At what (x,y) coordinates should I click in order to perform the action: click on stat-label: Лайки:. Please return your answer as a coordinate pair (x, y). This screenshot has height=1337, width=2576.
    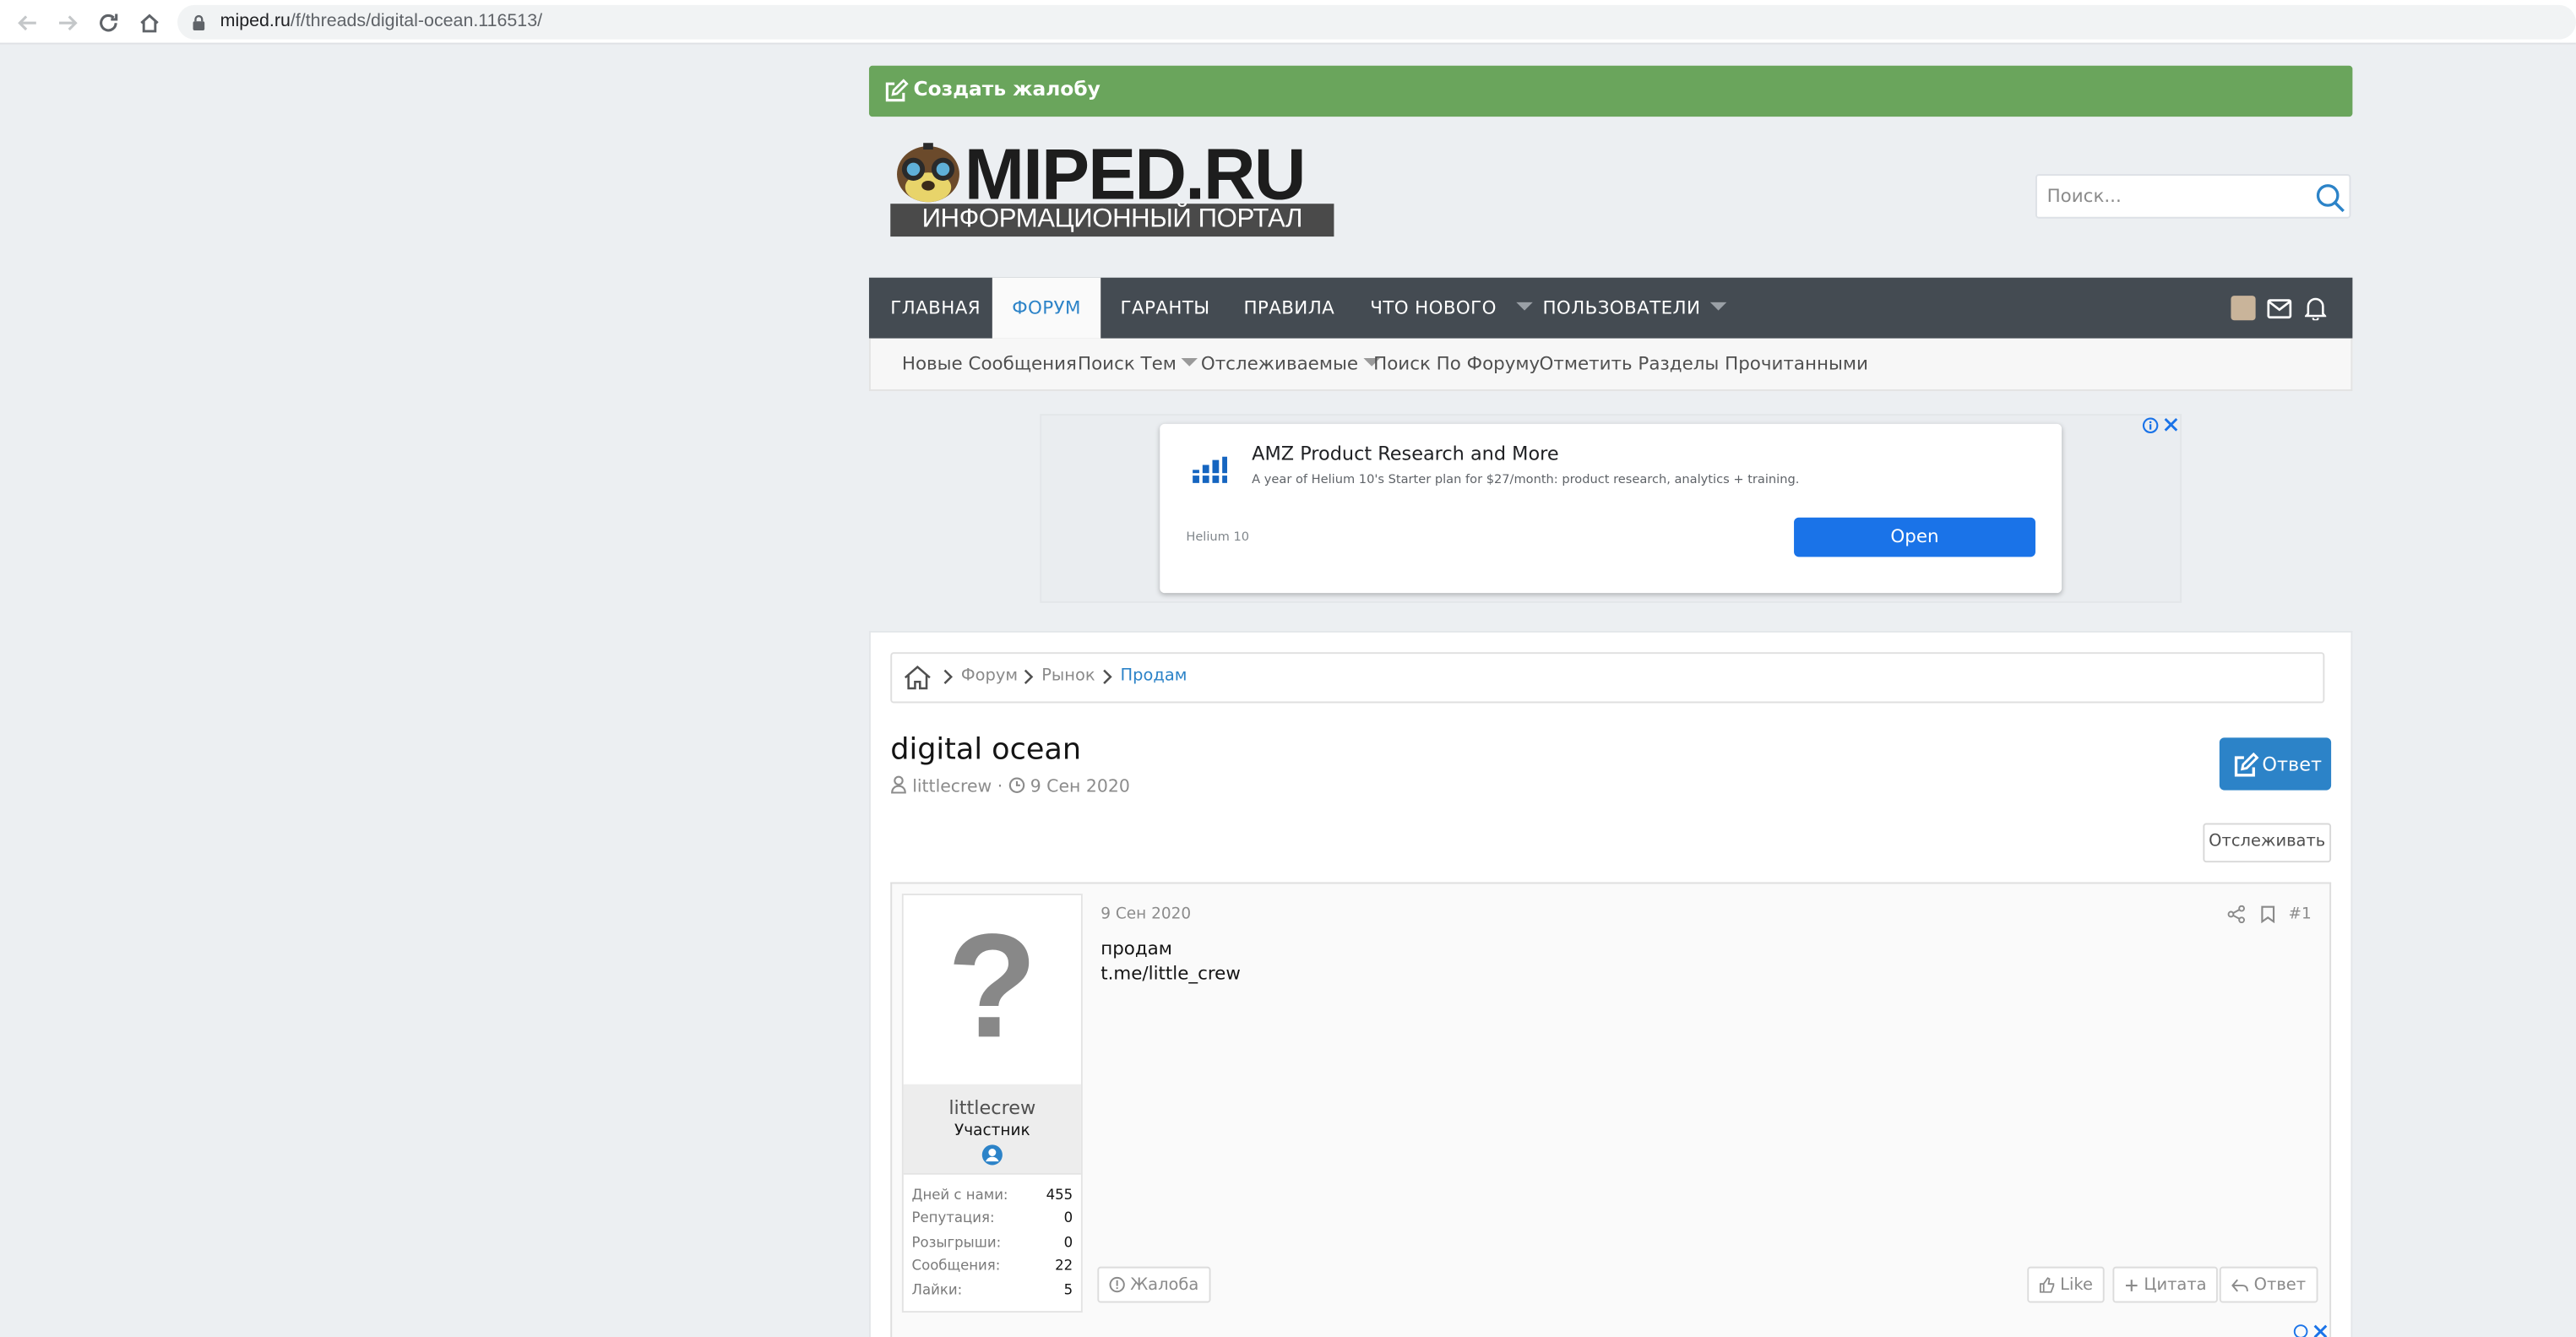
    Looking at the image, I should click on (937, 1291).